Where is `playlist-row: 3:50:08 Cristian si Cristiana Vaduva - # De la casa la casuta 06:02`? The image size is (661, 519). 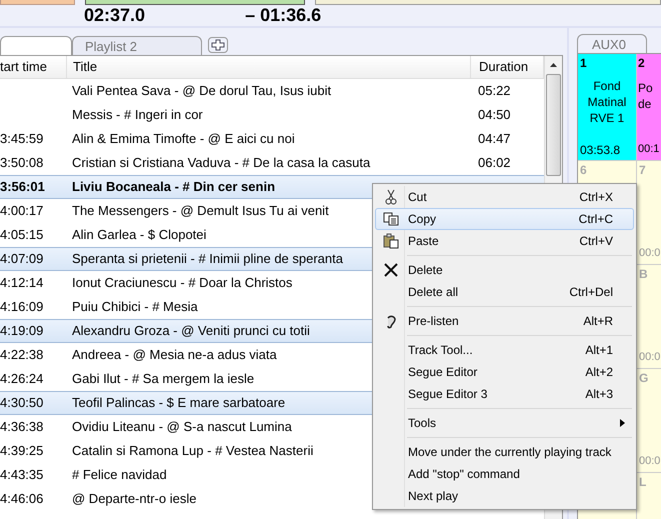 playlist-row: 3:50:08 Cristian si Cristiana Vaduva - # De la casa la casuta 06:02 is located at coordinates (272, 163).